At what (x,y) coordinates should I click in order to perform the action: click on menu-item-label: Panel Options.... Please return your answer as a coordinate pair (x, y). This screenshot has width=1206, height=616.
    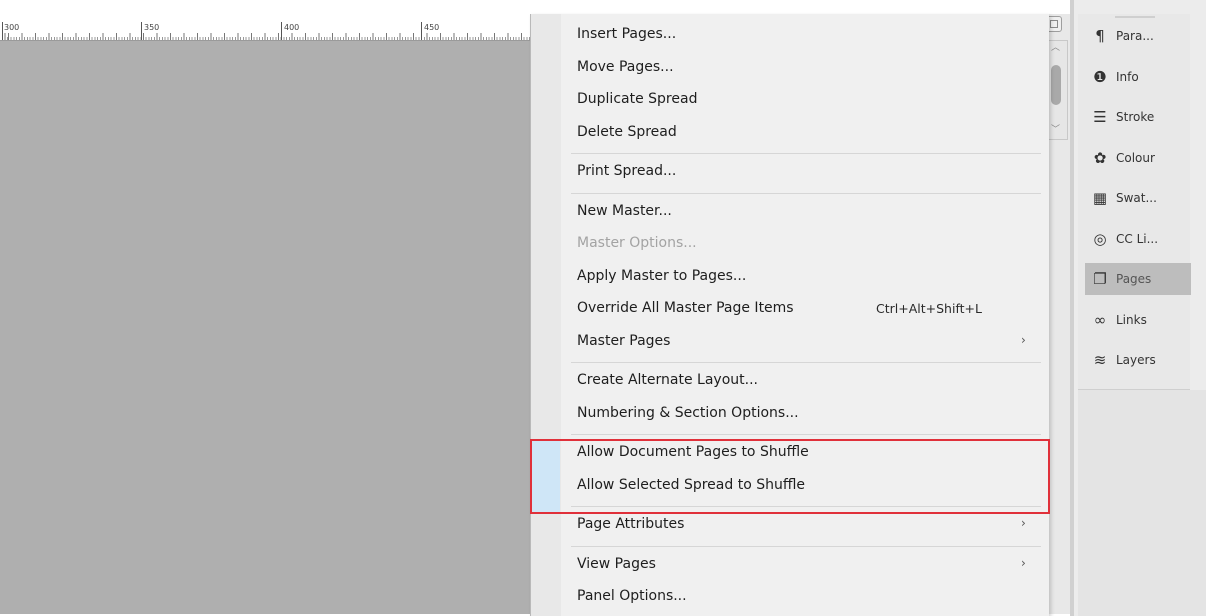
    Looking at the image, I should click on (632, 596).